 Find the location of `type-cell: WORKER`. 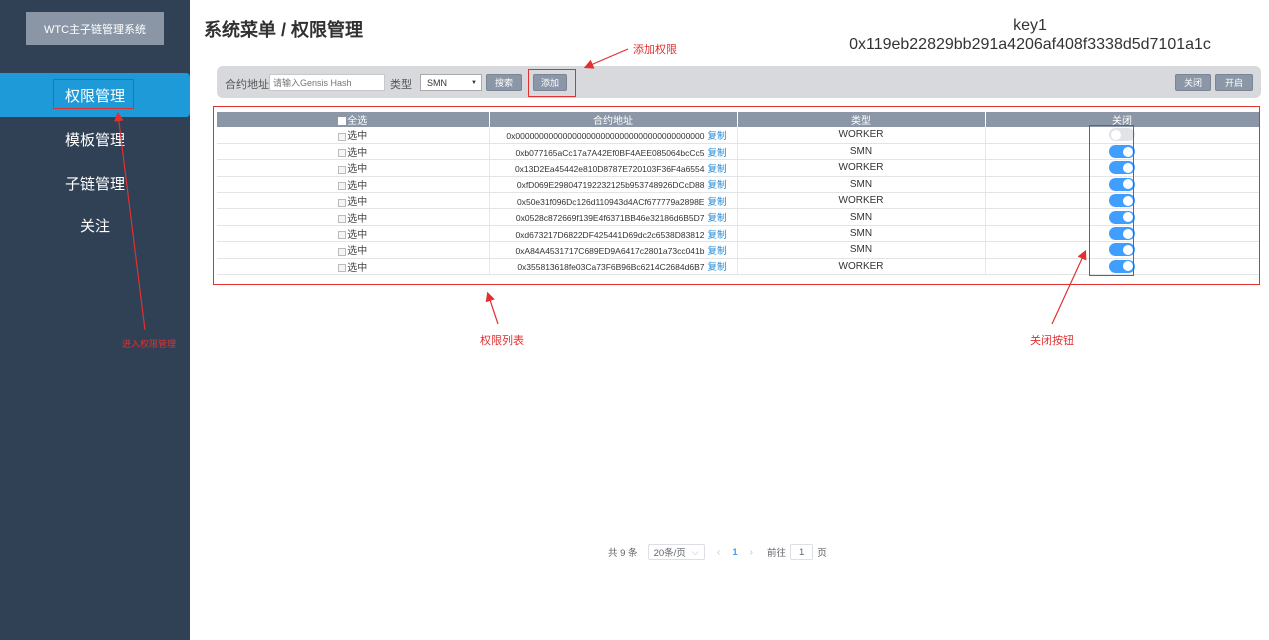

type-cell: WORKER is located at coordinates (861, 135).